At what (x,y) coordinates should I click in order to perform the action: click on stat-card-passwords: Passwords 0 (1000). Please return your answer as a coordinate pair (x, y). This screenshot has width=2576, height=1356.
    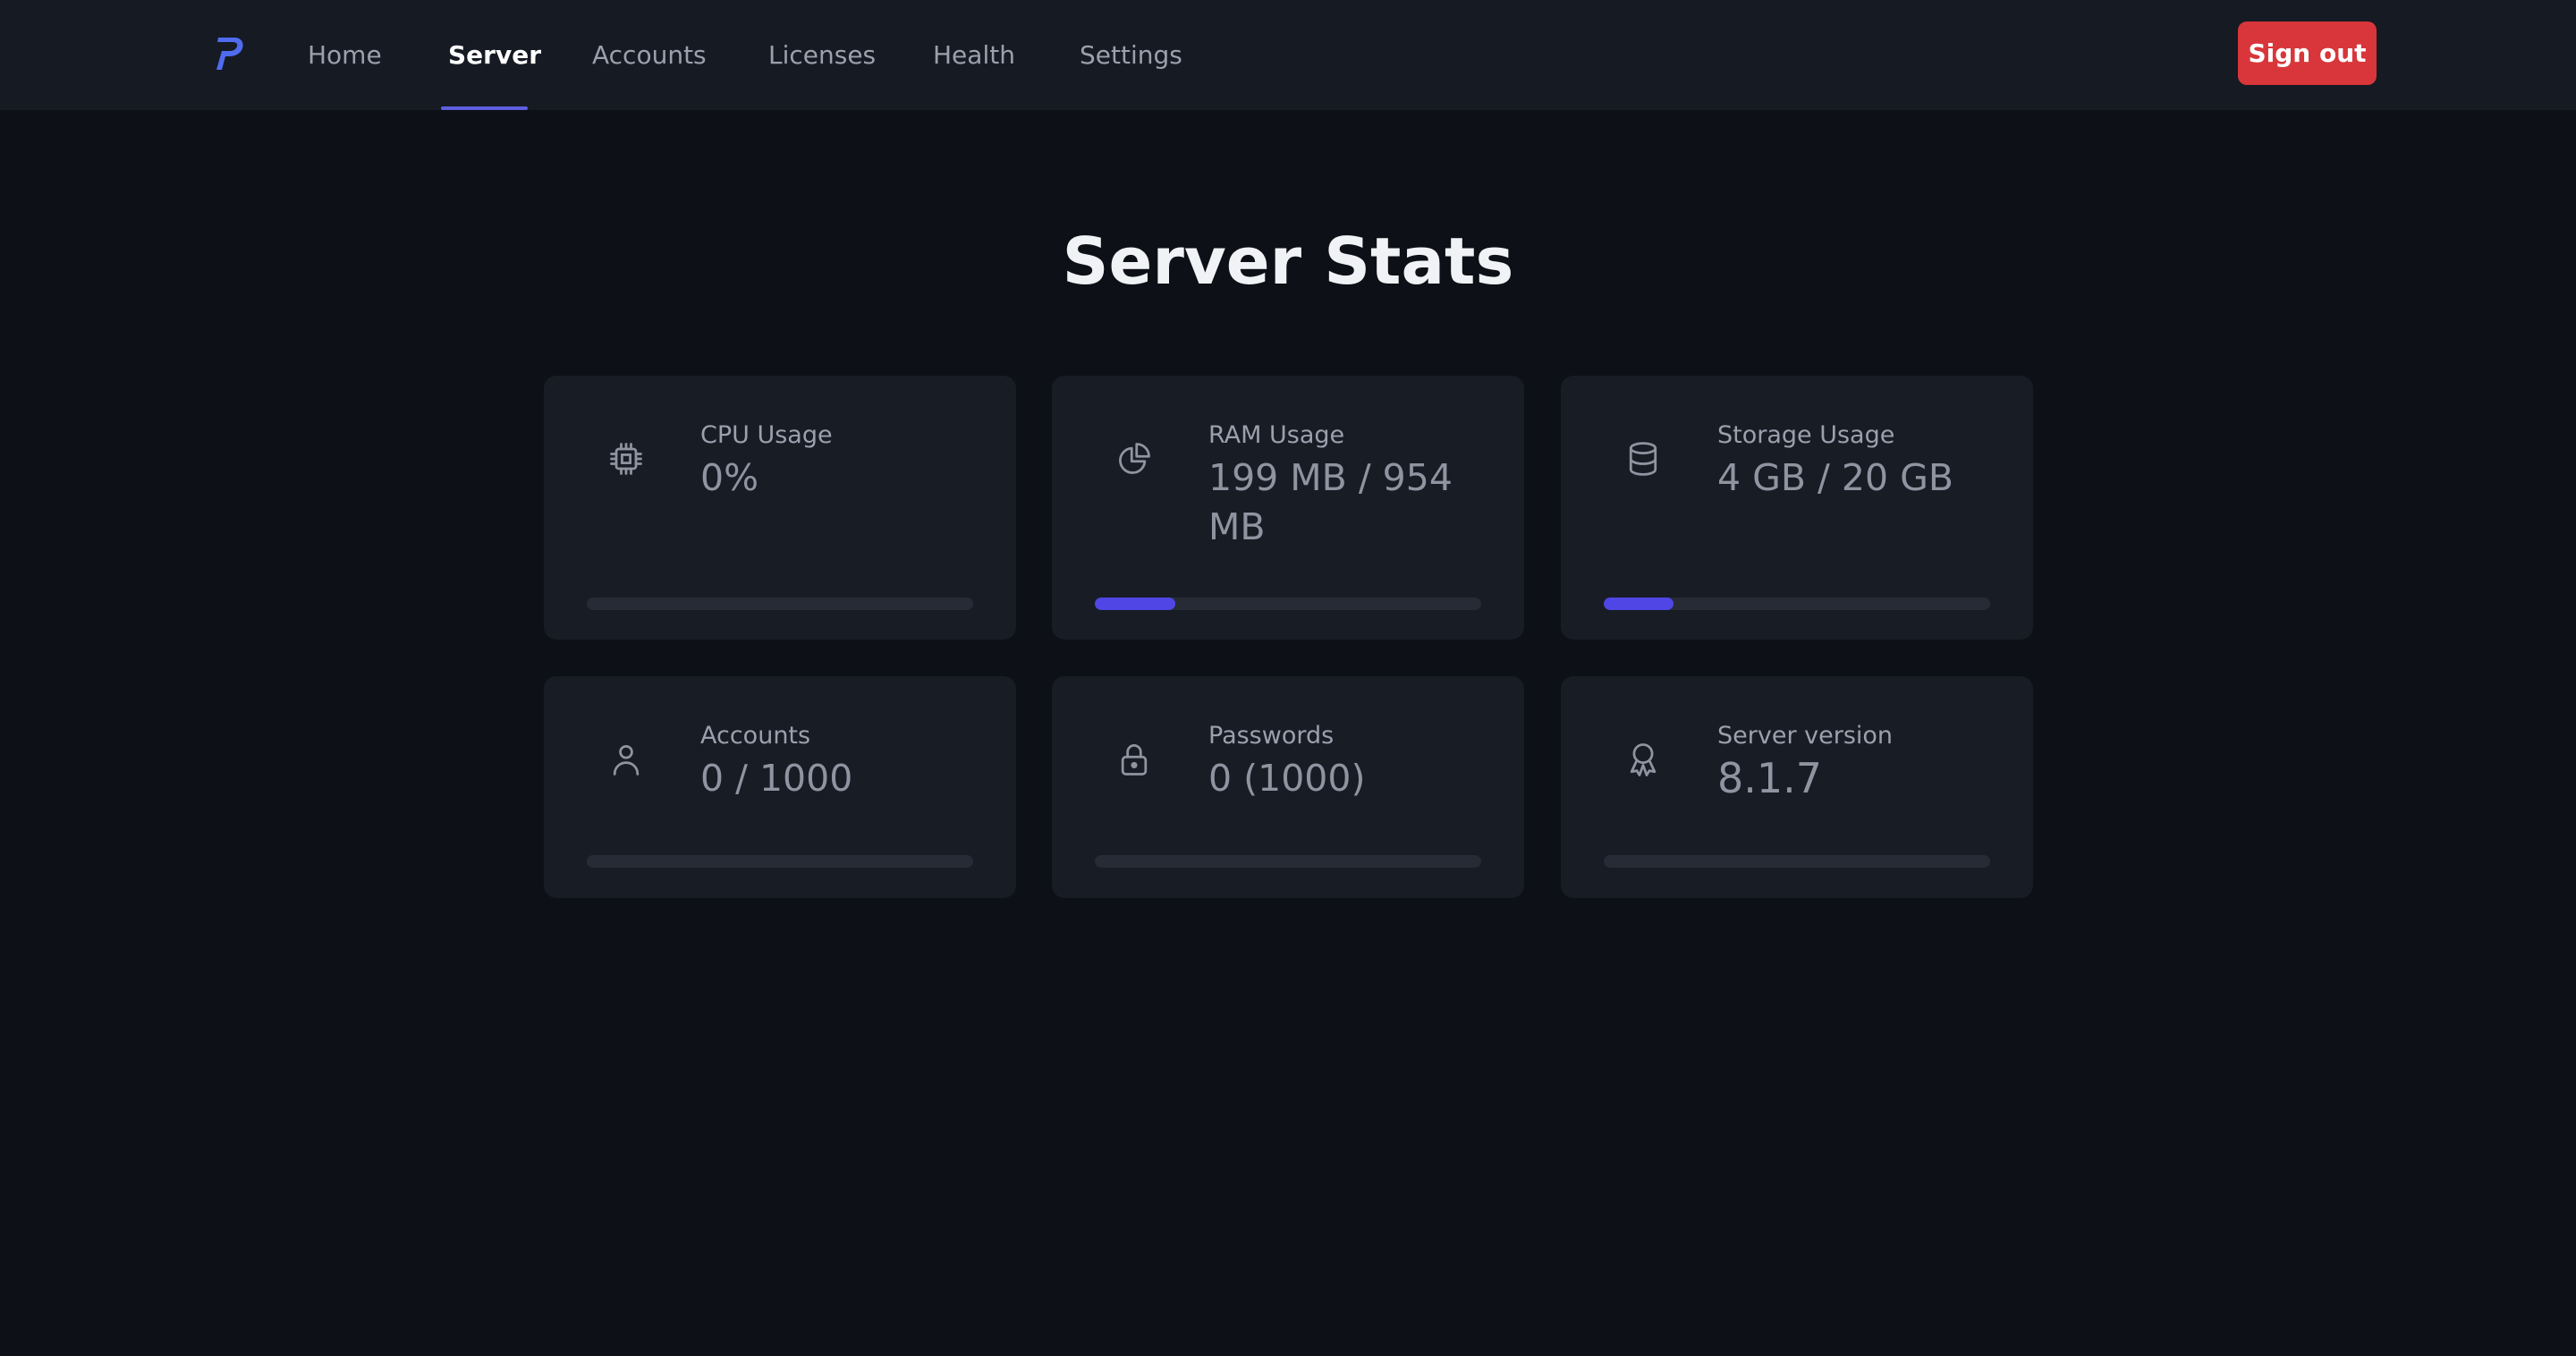
    Looking at the image, I should click on (1288, 787).